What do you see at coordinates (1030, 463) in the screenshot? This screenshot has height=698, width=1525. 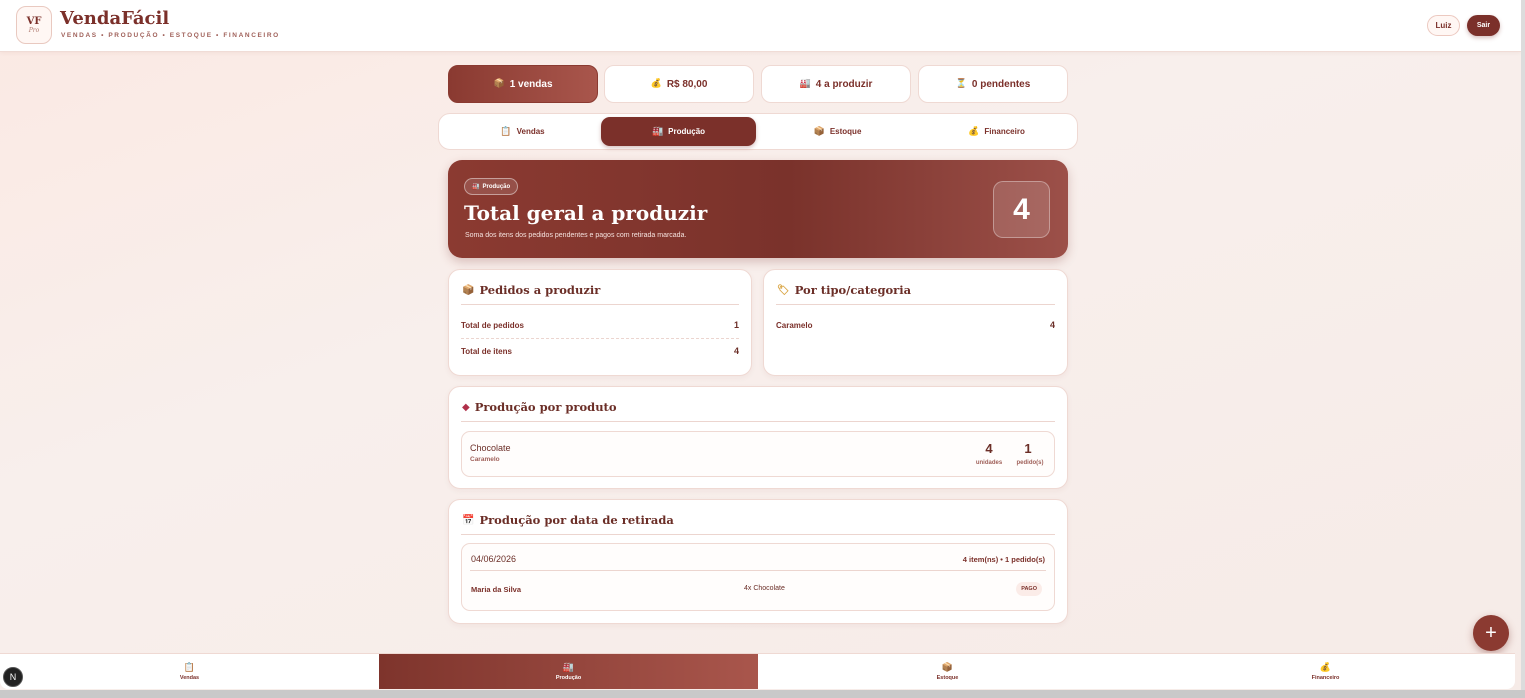 I see `product-orders-label: pedido(s)` at bounding box center [1030, 463].